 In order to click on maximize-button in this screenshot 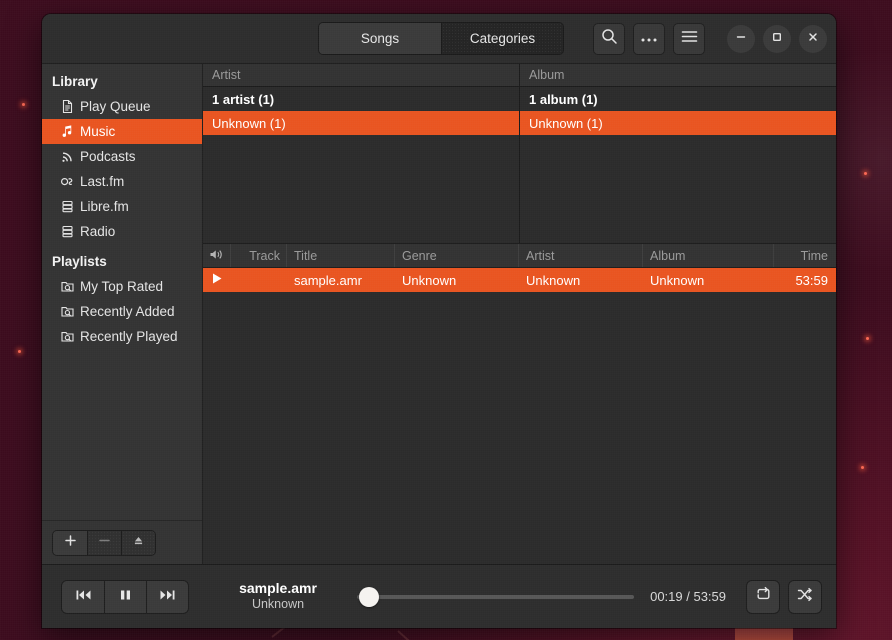, I will do `click(777, 38)`.